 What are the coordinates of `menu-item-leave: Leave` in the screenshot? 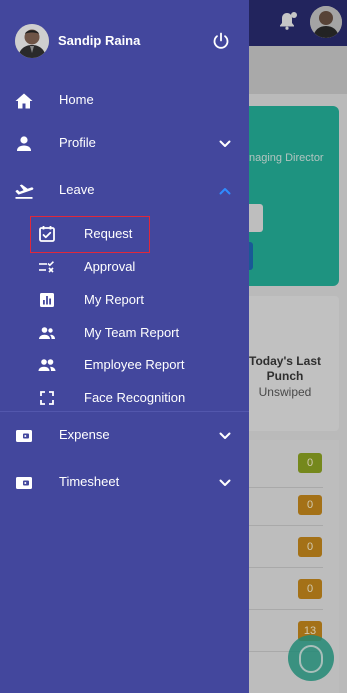 It's located at (124, 191).